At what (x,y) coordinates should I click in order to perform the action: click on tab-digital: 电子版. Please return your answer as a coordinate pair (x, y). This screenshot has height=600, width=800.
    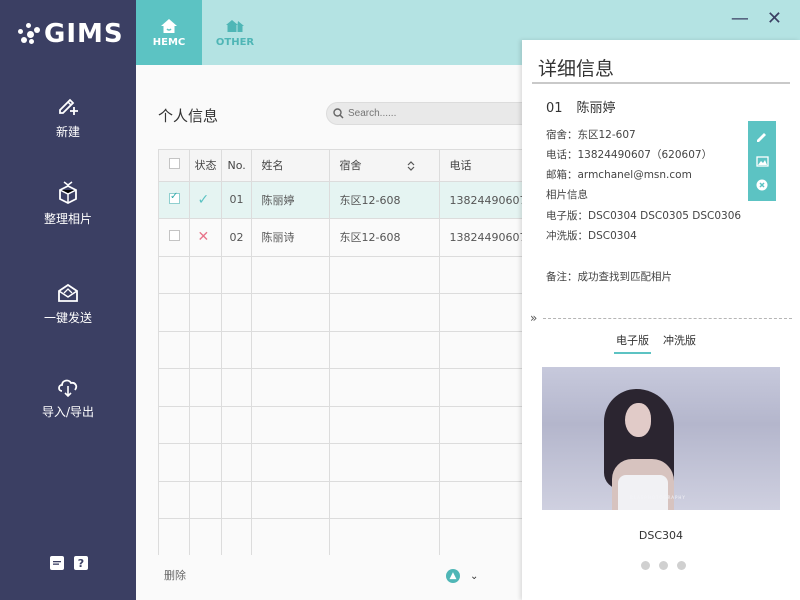
    Looking at the image, I should click on (632, 343).